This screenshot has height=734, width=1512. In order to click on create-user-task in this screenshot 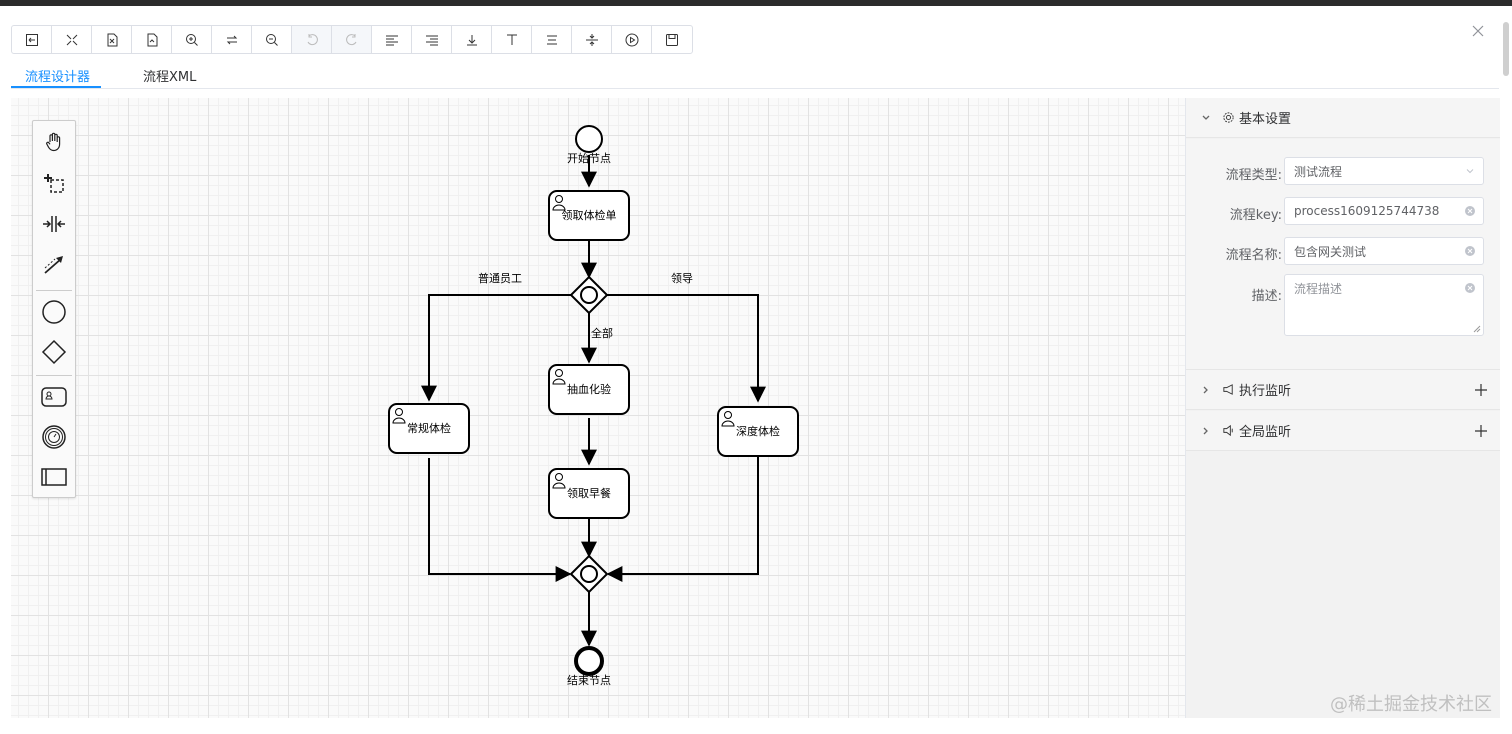, I will do `click(54, 397)`.